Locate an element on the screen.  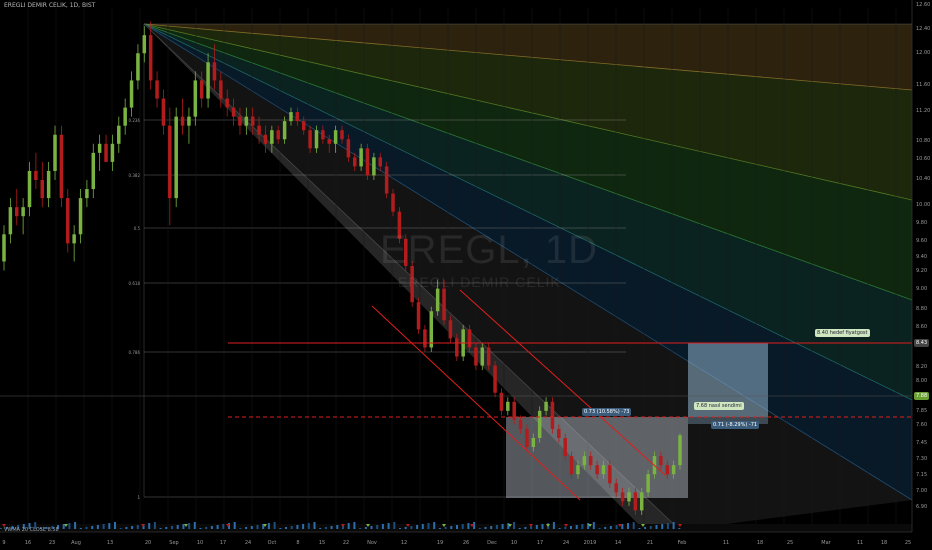
fib-label-2: 0.5 is located at coordinates (137, 228).